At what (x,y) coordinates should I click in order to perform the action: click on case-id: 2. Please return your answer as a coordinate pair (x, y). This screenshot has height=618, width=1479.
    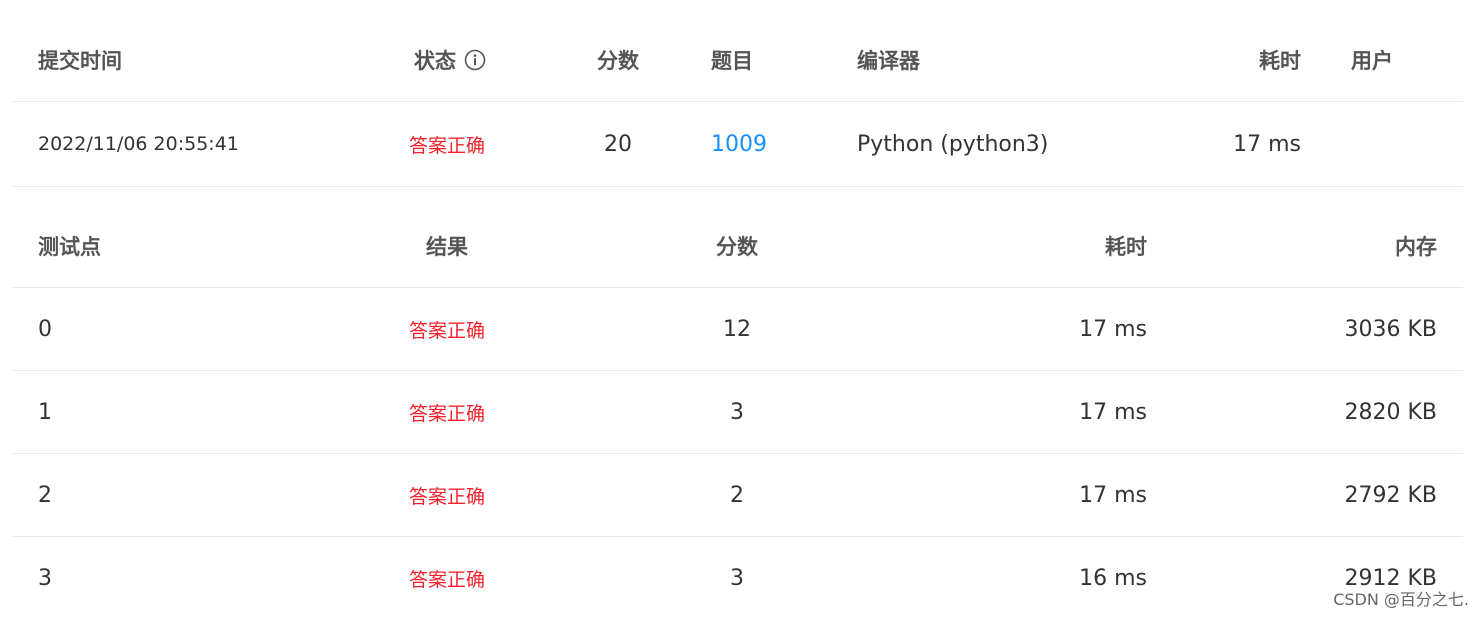
    Looking at the image, I should click on (45, 495).